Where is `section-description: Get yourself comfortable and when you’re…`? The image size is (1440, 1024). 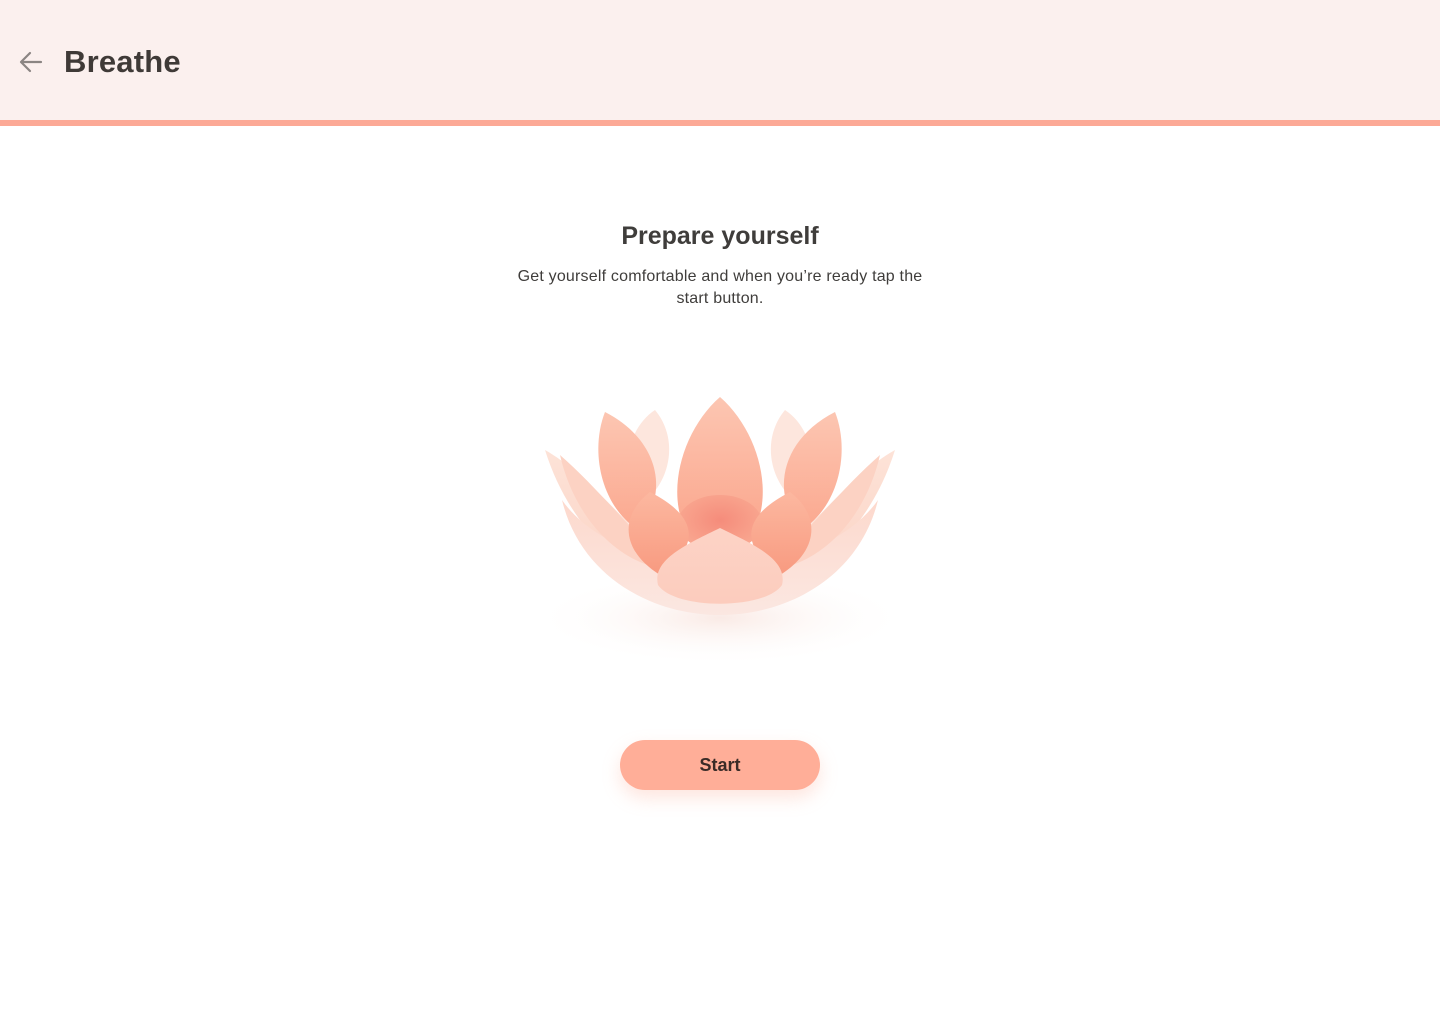
section-description: Get yourself comfortable and when you’re… is located at coordinates (720, 287).